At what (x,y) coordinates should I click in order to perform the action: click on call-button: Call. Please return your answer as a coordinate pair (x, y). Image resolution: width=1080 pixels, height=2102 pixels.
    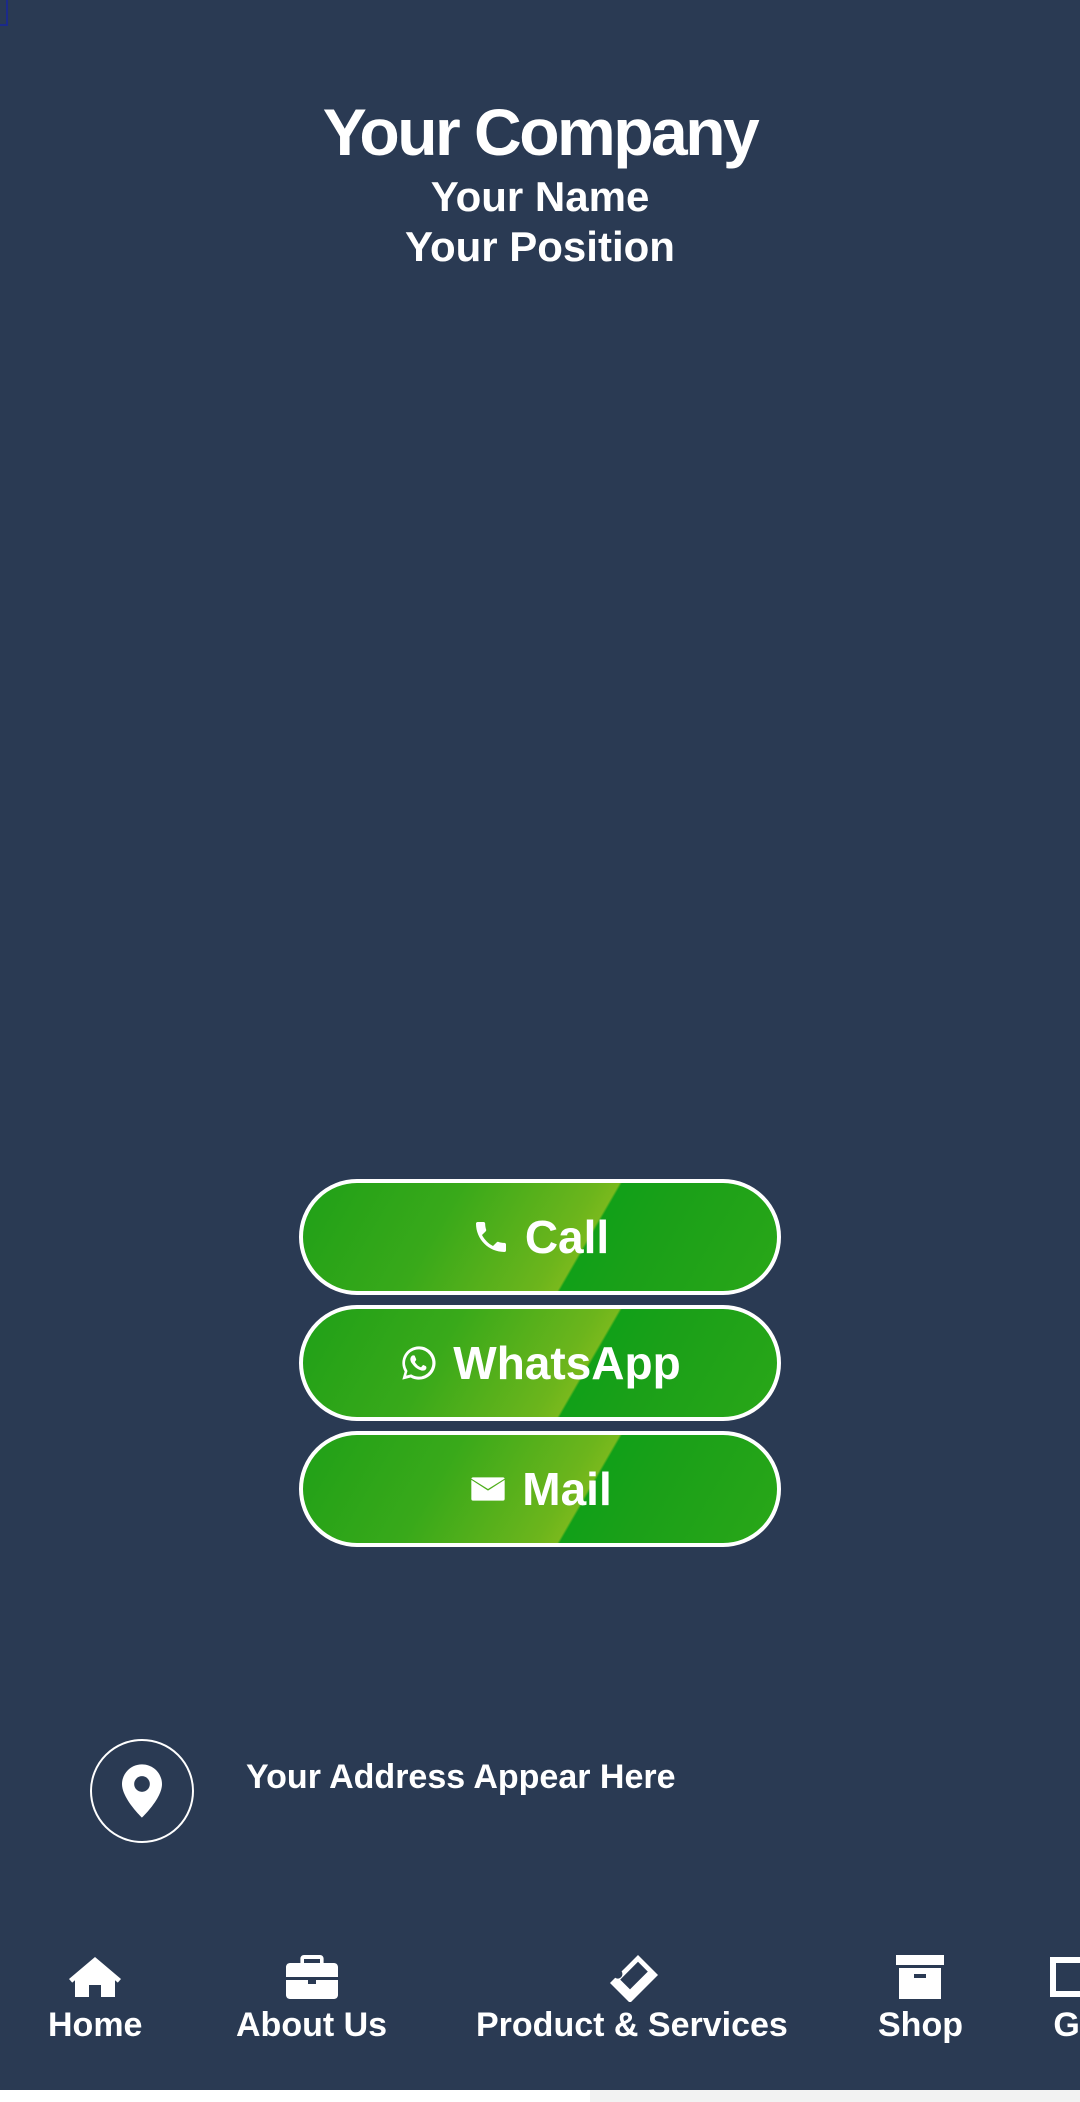
    Looking at the image, I should click on (540, 1237).